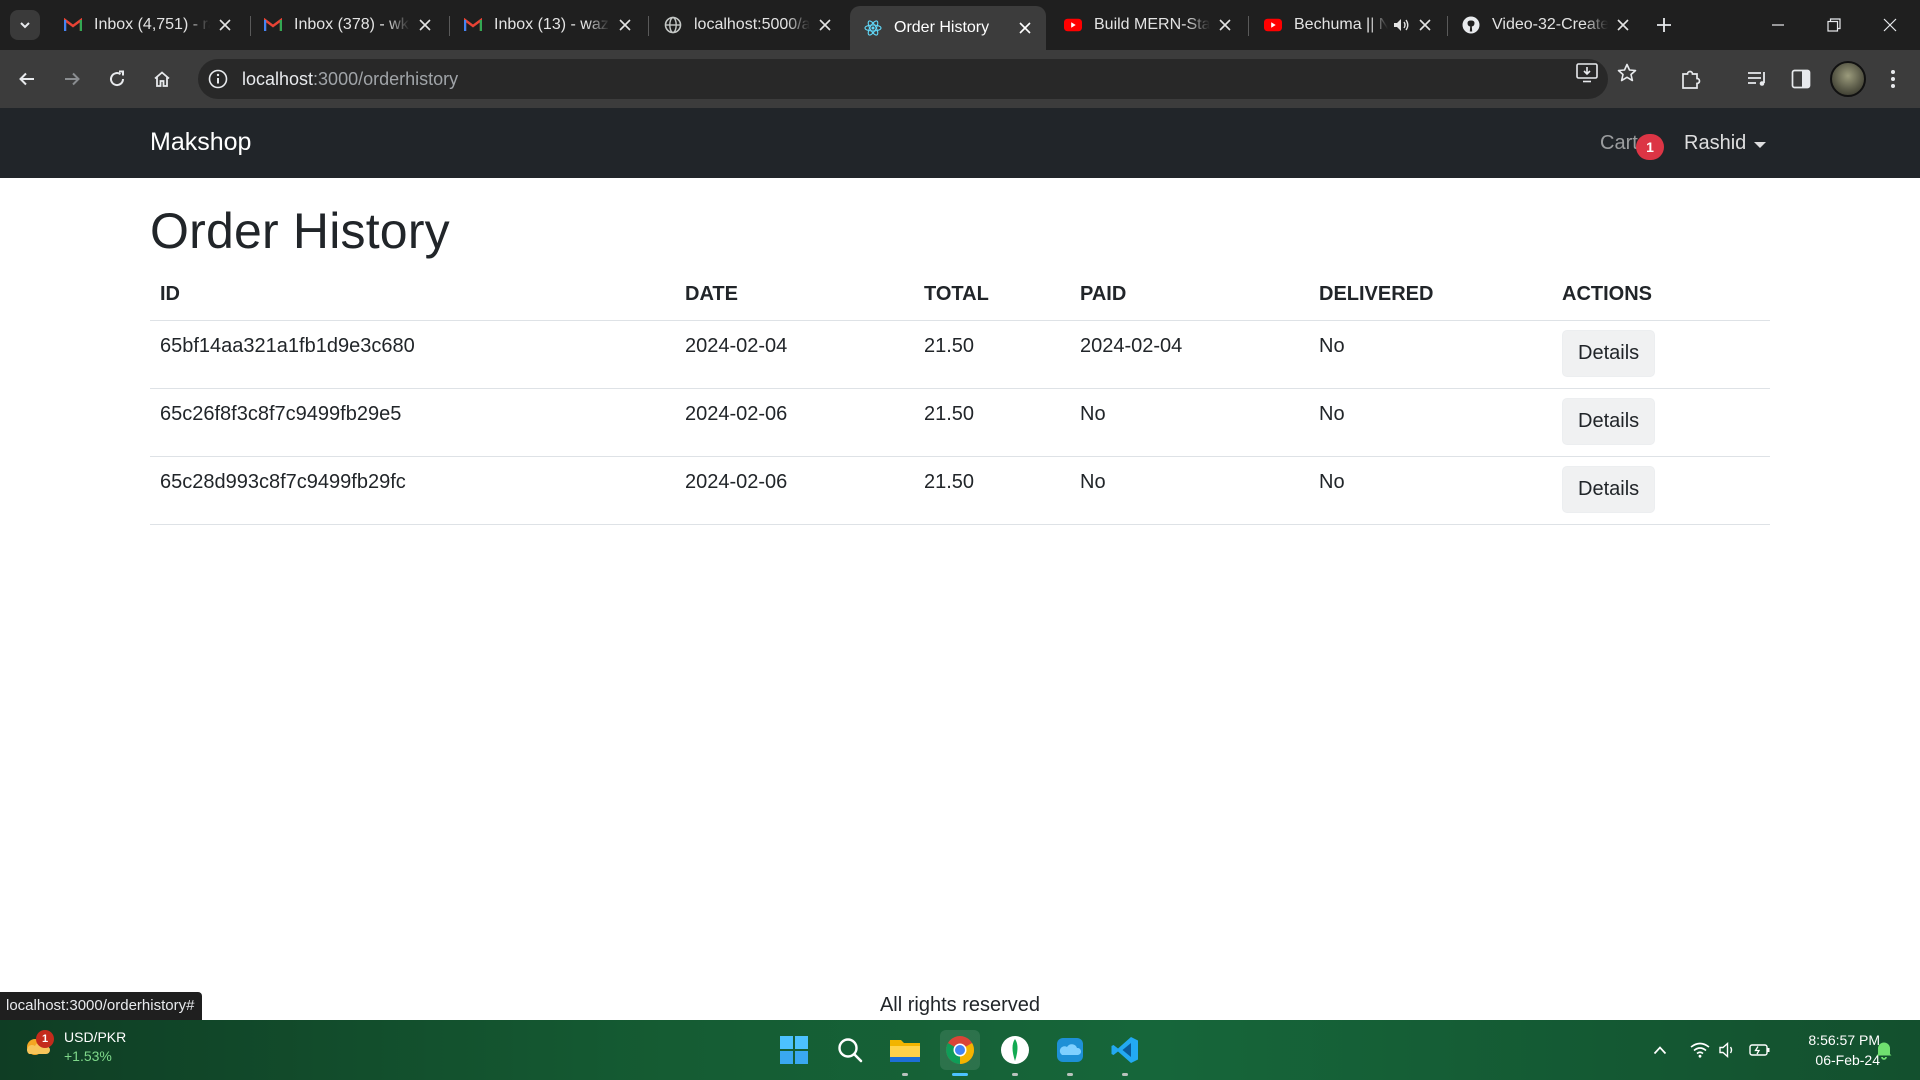 This screenshot has height=1080, width=1920. What do you see at coordinates (1893, 79) in the screenshot?
I see `chrome-menu-button` at bounding box center [1893, 79].